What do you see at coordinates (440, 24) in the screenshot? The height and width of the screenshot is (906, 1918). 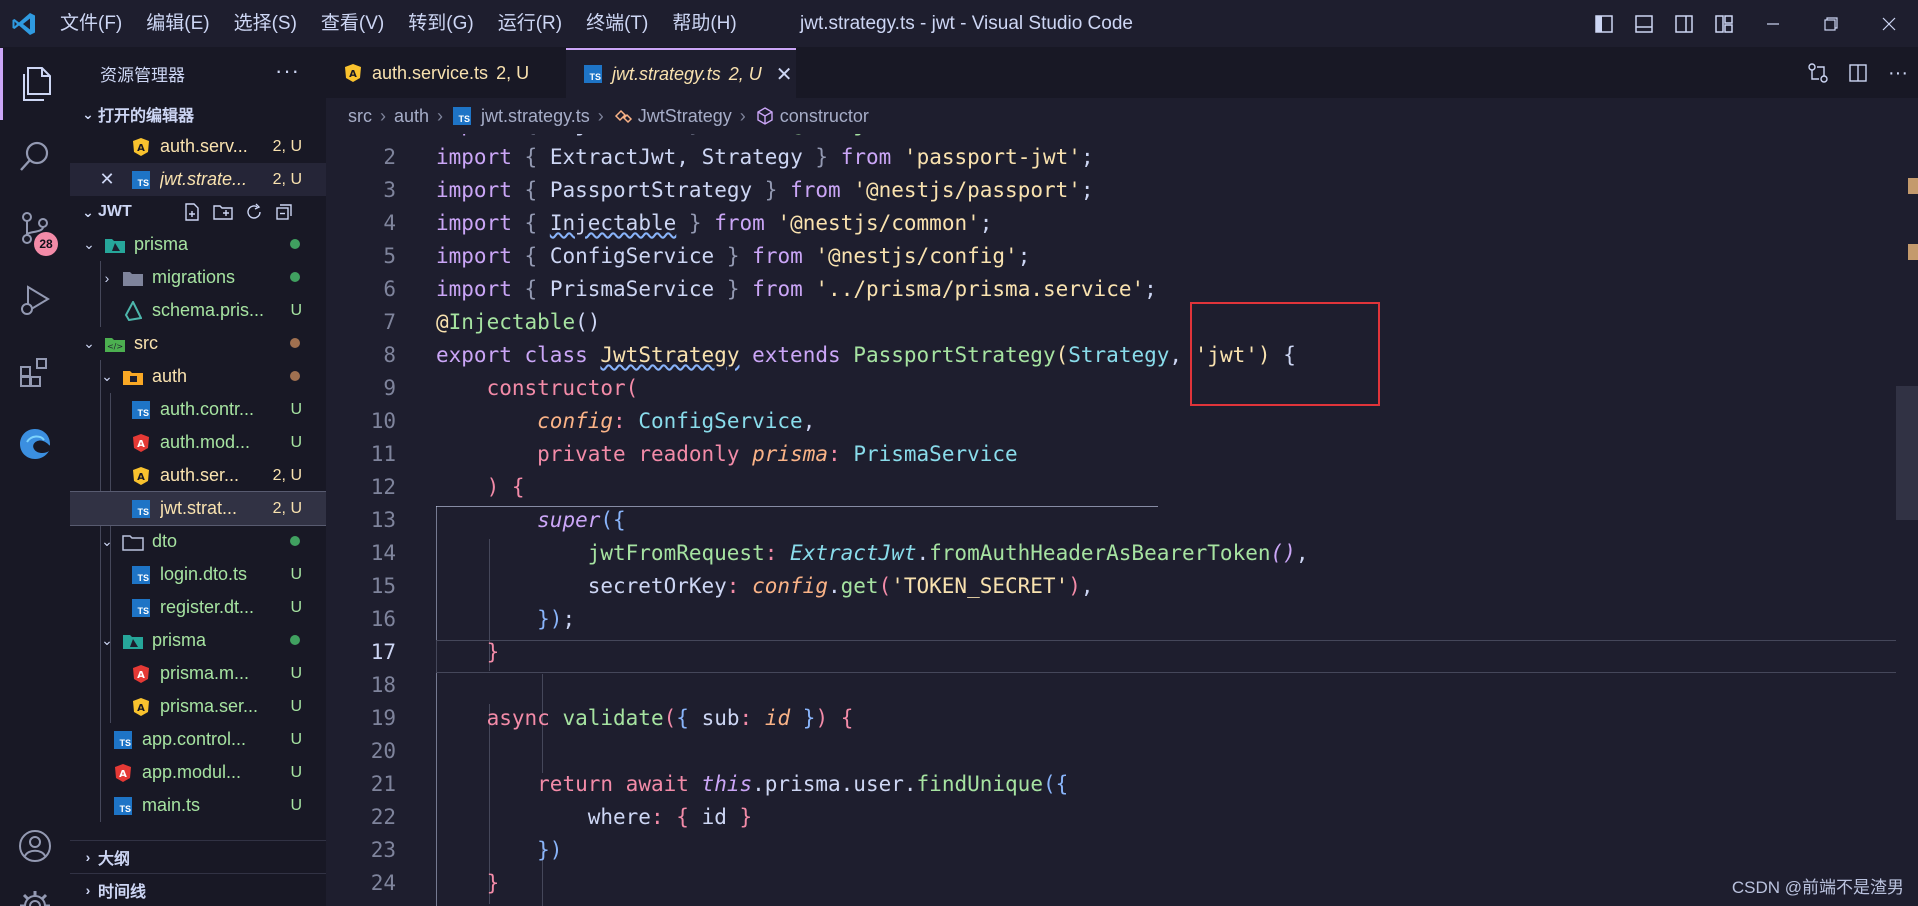 I see `menu-go: 转到(G)` at bounding box center [440, 24].